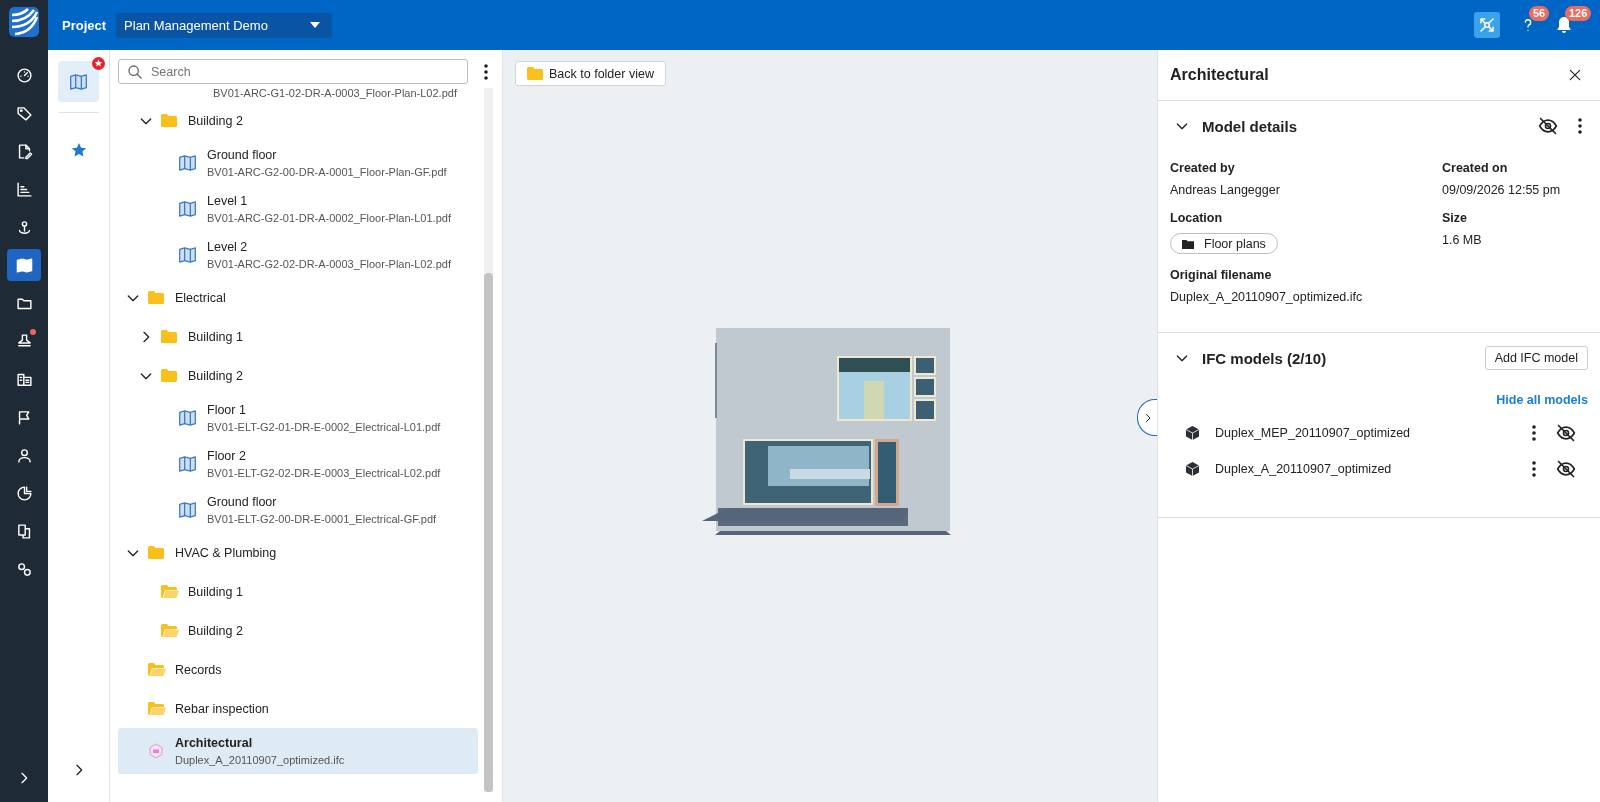 The width and height of the screenshot is (1600, 802). I want to click on field-value: 1.6 MB, so click(1462, 240).